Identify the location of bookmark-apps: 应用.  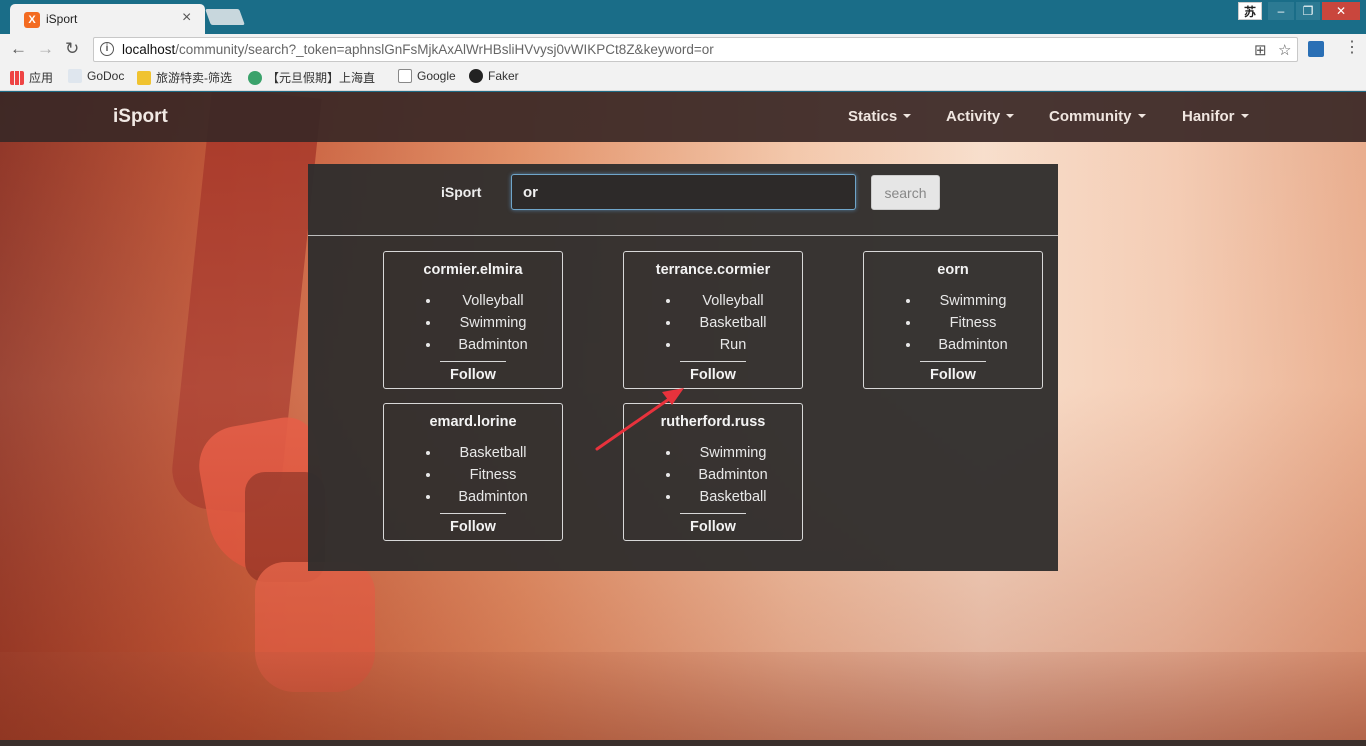
(31, 77).